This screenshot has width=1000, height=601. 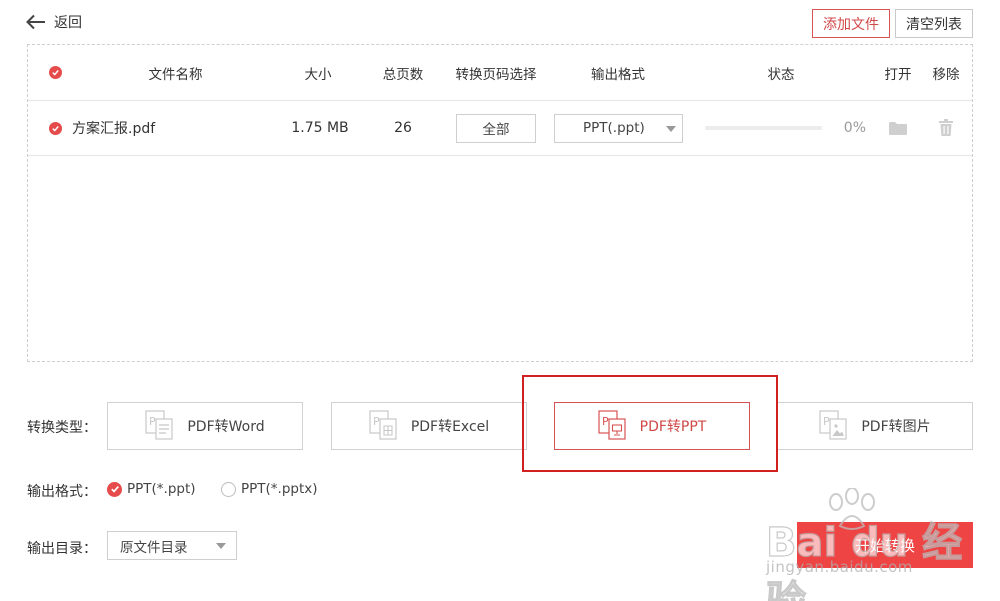 I want to click on radio-pptx-label: PPT(*.pptx), so click(x=279, y=489).